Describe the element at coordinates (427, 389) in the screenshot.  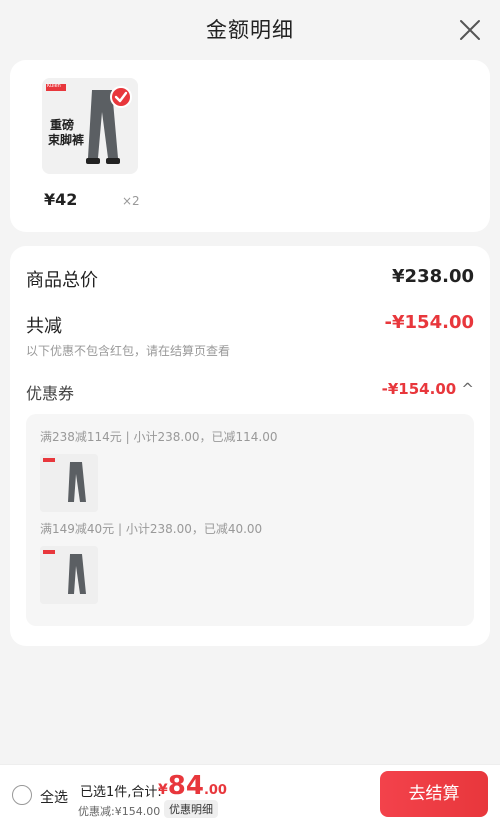
I see `coupon-value: -¥154.00 ^` at that location.